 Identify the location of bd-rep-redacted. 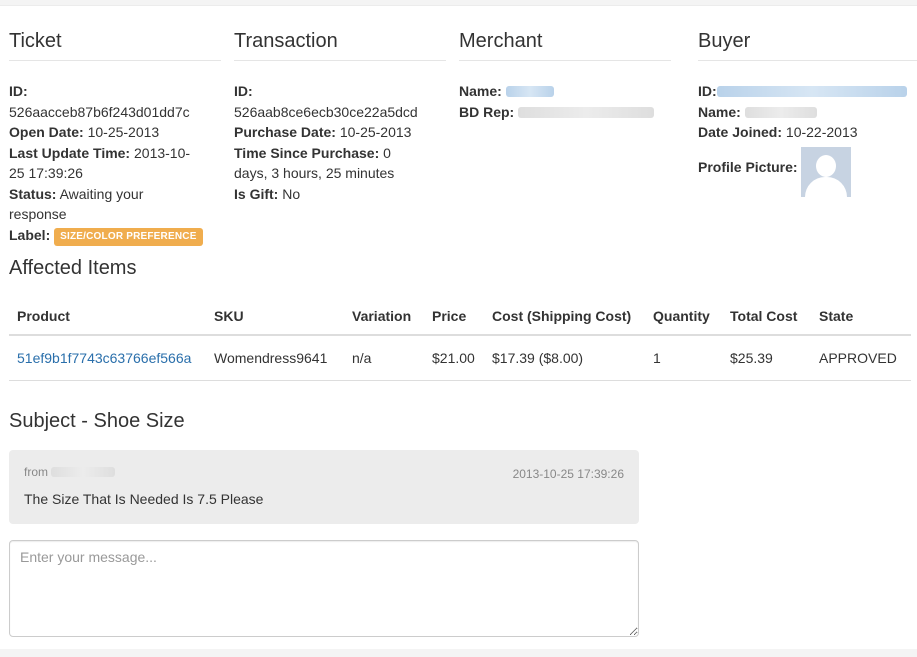
(586, 112).